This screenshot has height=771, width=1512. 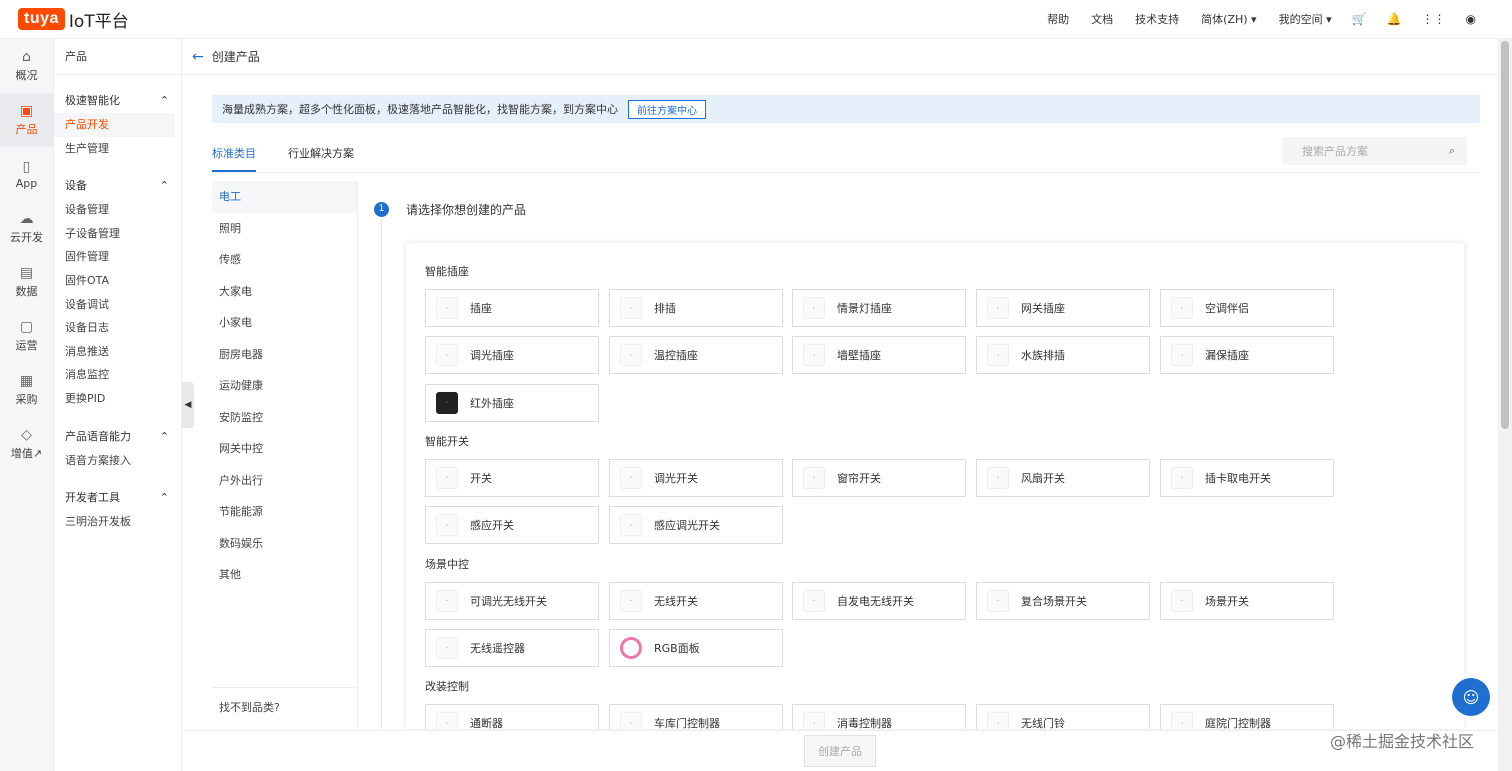 What do you see at coordinates (1247, 716) in the screenshot?
I see `product-option: · 庭院门控制器` at bounding box center [1247, 716].